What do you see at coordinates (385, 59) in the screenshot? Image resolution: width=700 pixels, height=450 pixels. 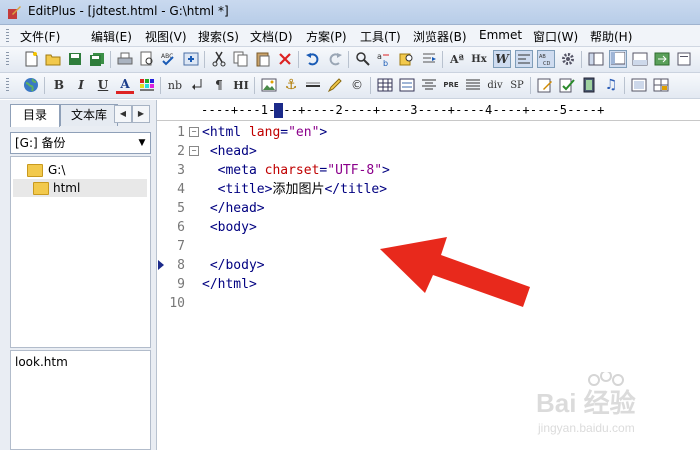 I see `replace-icon: ab` at bounding box center [385, 59].